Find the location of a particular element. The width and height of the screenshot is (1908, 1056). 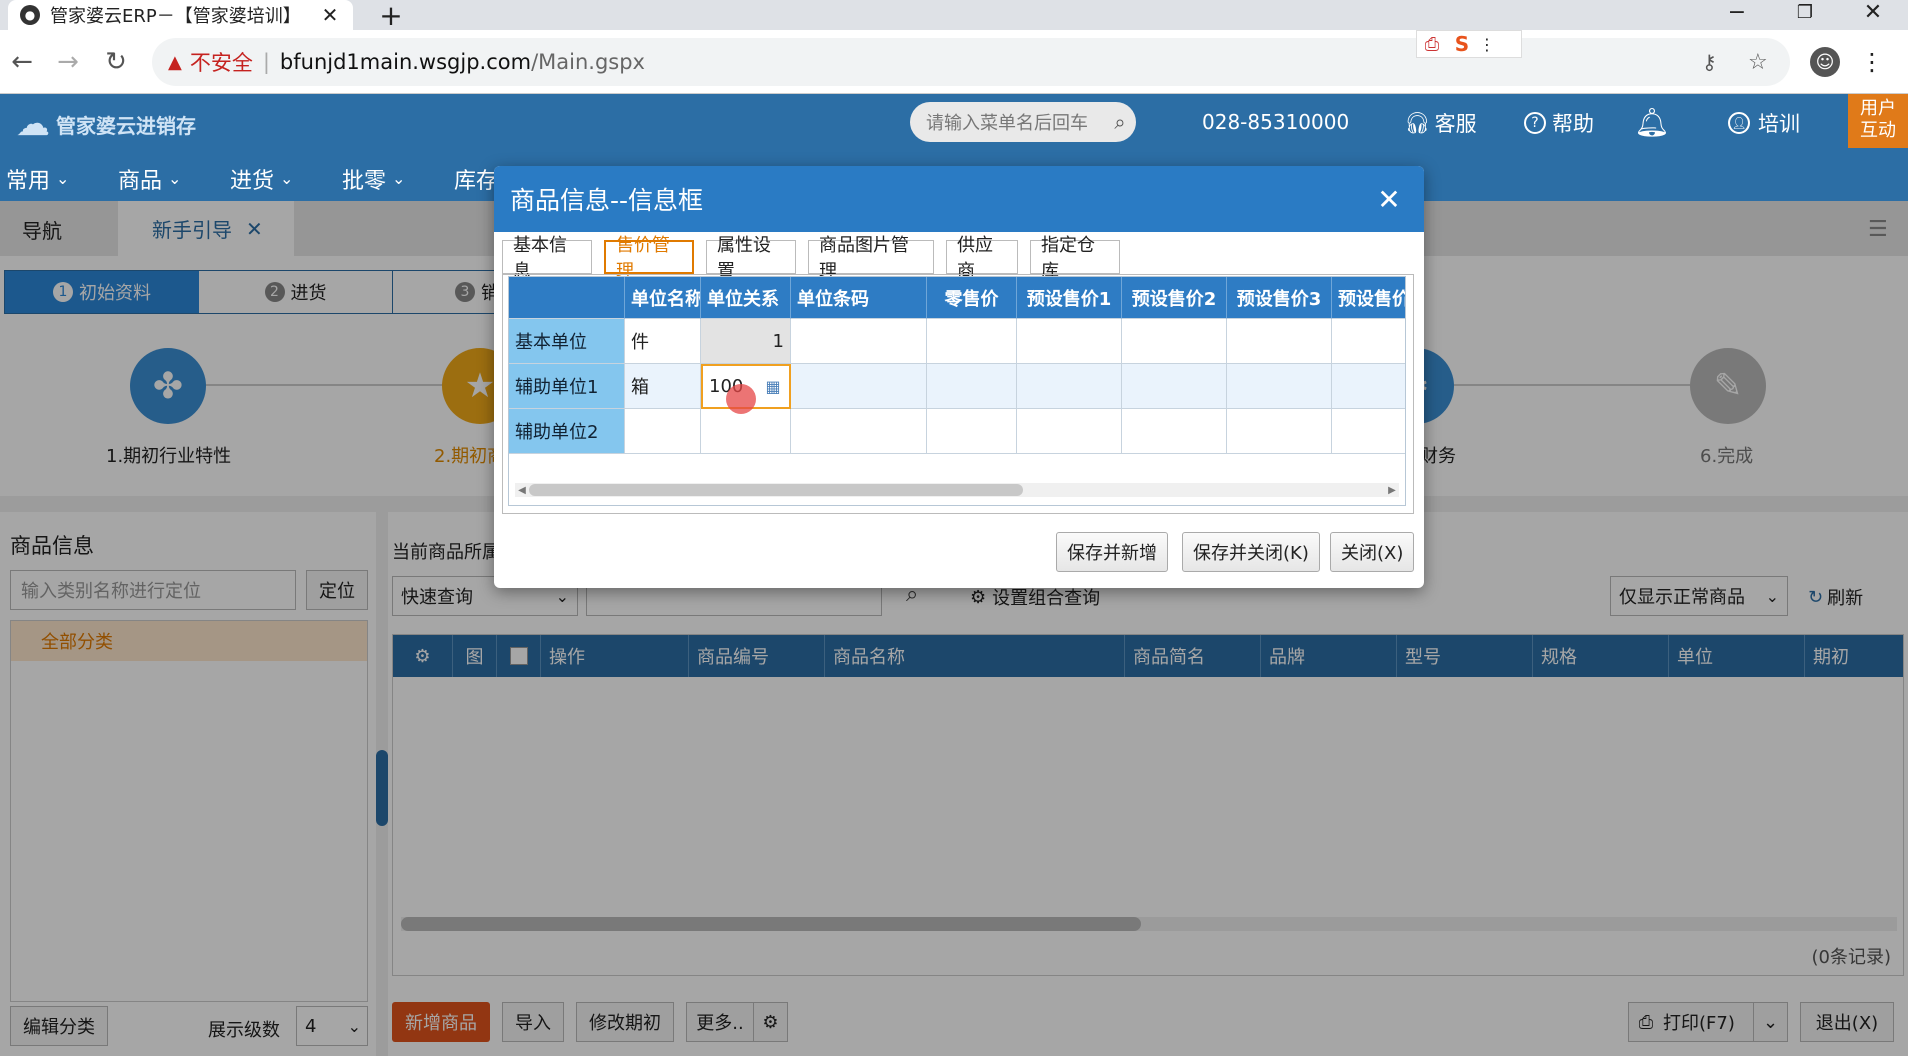

row-header: 辅助单位1 is located at coordinates (567, 386).